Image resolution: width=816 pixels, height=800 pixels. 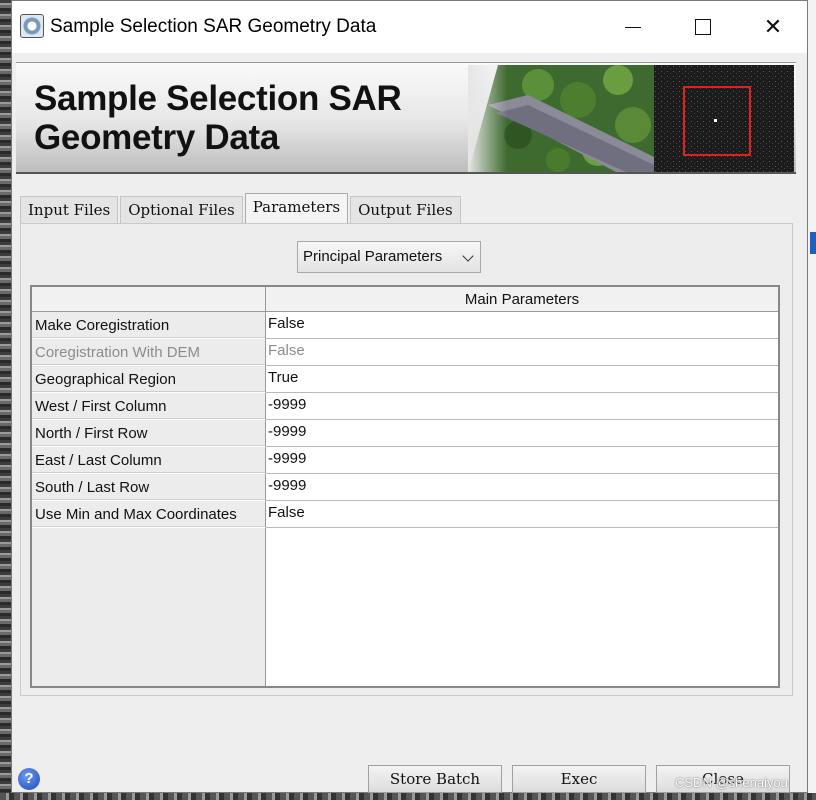 I want to click on banner-image, so click(x=631, y=118).